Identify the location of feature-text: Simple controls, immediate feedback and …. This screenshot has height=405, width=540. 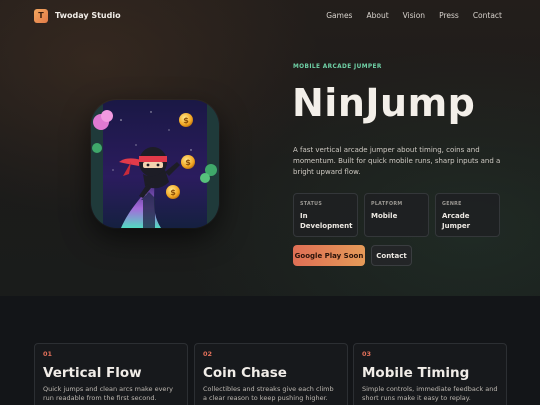
(430, 393).